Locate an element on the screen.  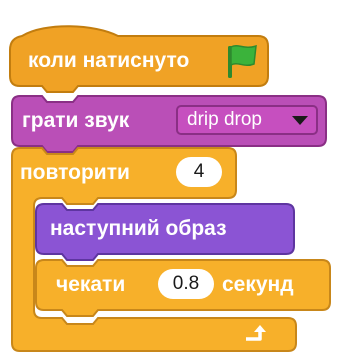
loop-arrow-icon is located at coordinates (256, 333).